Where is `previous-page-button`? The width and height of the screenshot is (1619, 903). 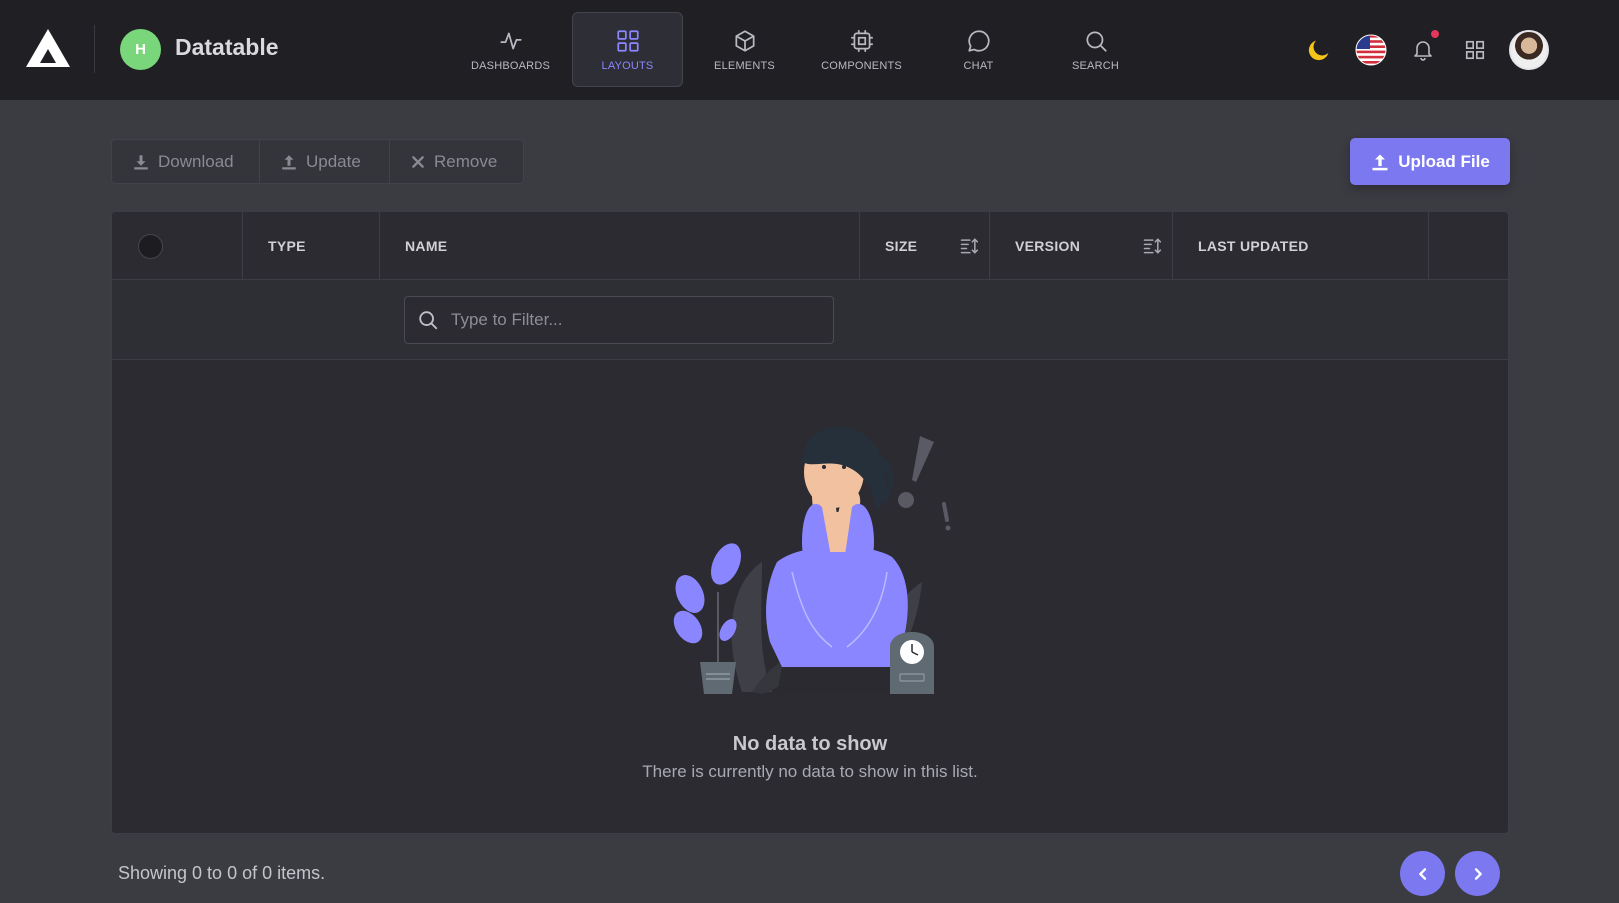 previous-page-button is located at coordinates (1422, 873).